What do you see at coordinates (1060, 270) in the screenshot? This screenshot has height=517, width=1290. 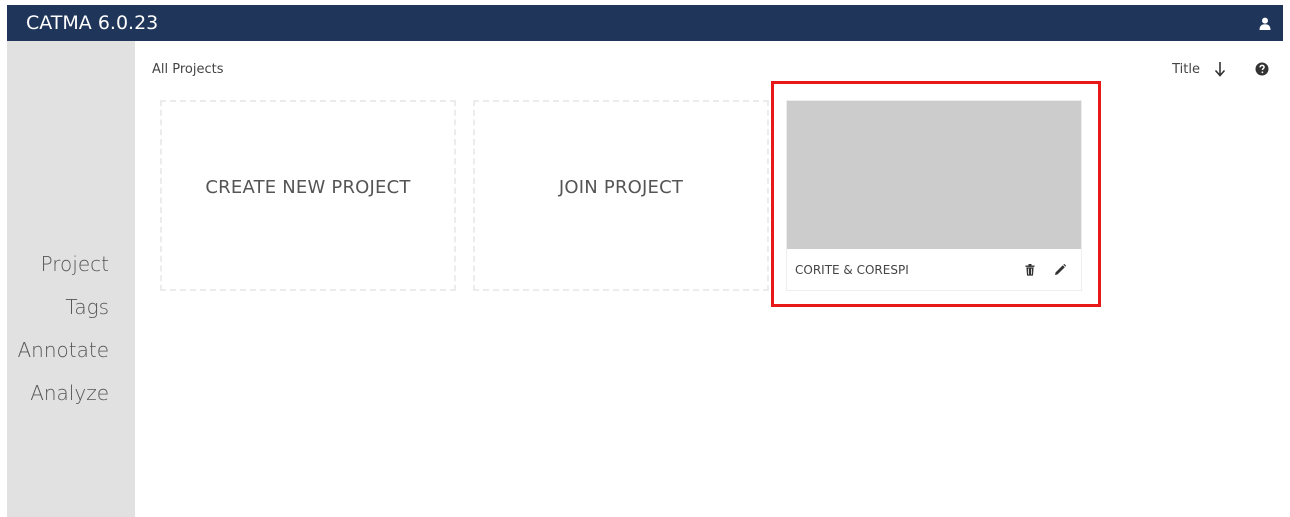 I see `pencil-icon` at bounding box center [1060, 270].